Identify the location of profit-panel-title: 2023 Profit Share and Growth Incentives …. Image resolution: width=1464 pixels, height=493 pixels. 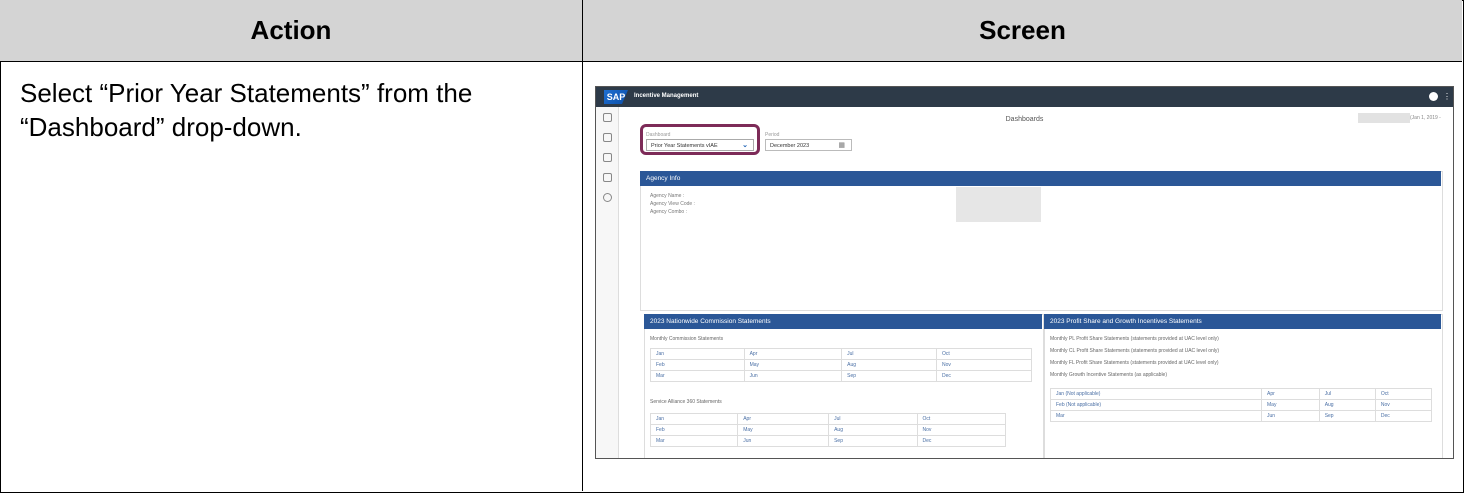
(1242, 321).